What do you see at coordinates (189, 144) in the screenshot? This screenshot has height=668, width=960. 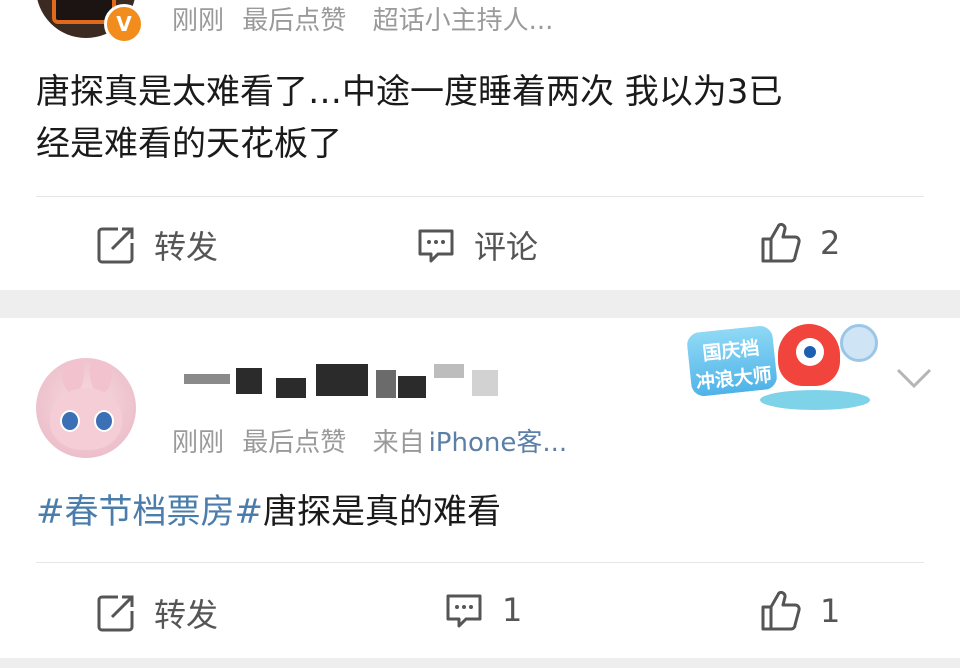 I see `post-content-line: 经是难看的天花板了` at bounding box center [189, 144].